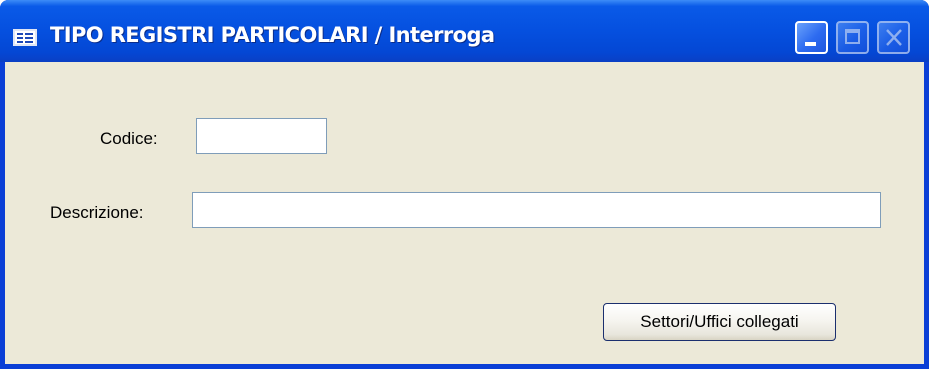 The width and height of the screenshot is (929, 369). What do you see at coordinates (810, 44) in the screenshot?
I see `minimize-icon` at bounding box center [810, 44].